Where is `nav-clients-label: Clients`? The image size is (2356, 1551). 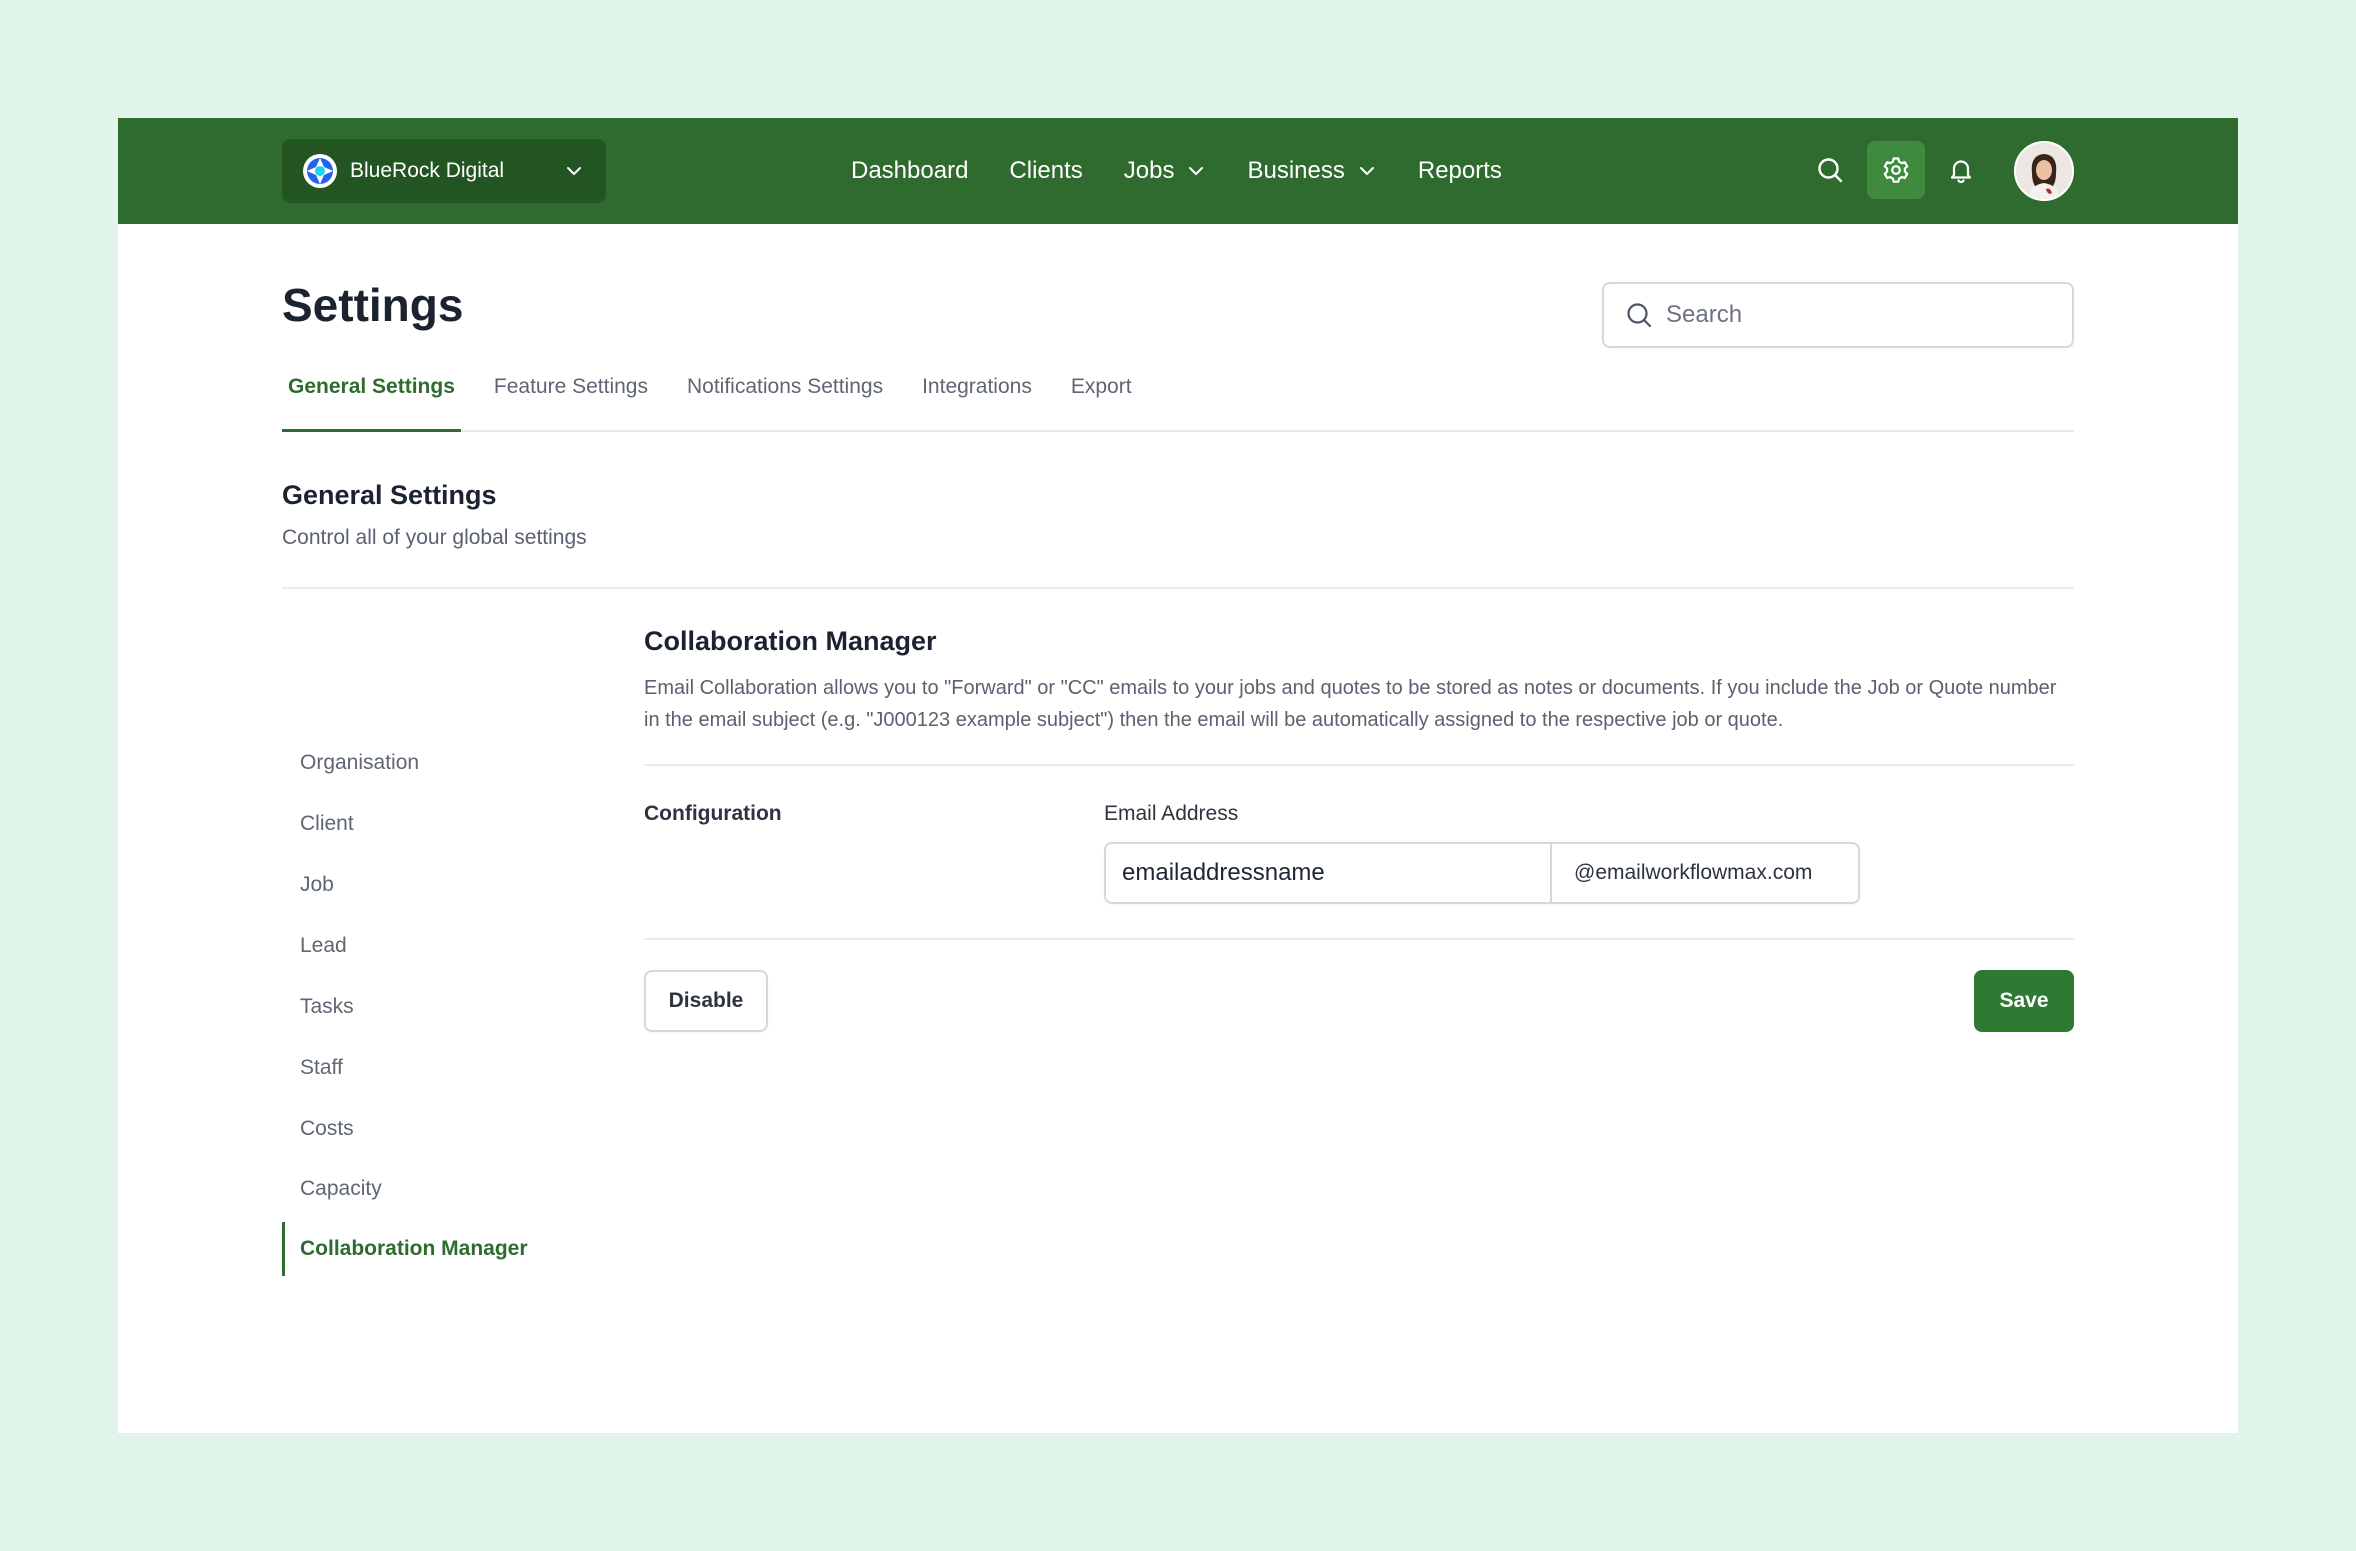 nav-clients-label: Clients is located at coordinates (1046, 170).